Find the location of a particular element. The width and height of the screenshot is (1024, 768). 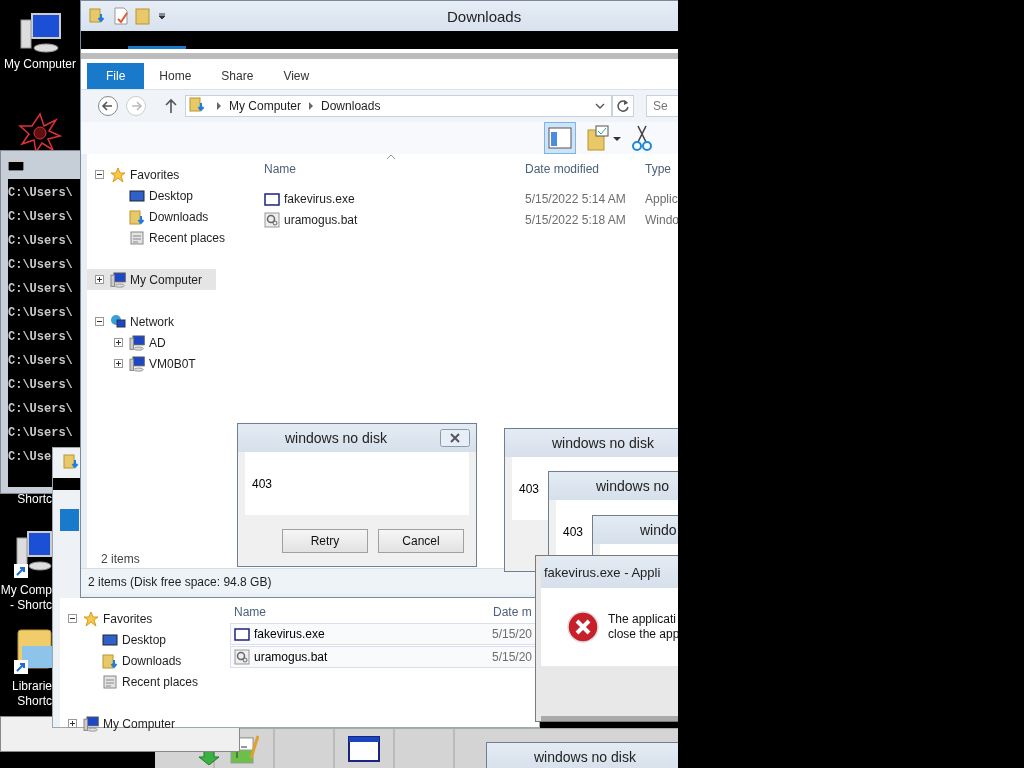

close-icon is located at coordinates (455, 438).